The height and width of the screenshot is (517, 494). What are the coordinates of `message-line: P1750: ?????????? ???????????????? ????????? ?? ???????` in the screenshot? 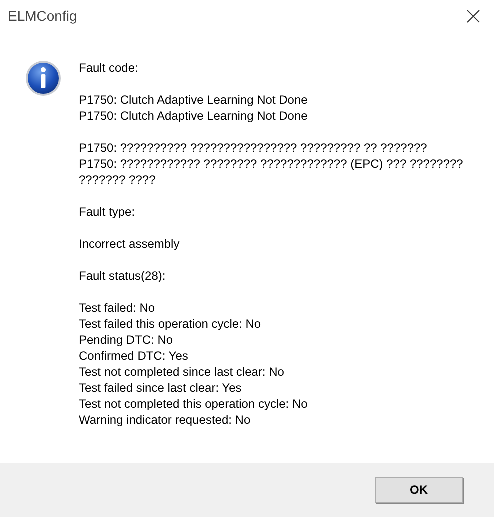 It's located at (253, 148).